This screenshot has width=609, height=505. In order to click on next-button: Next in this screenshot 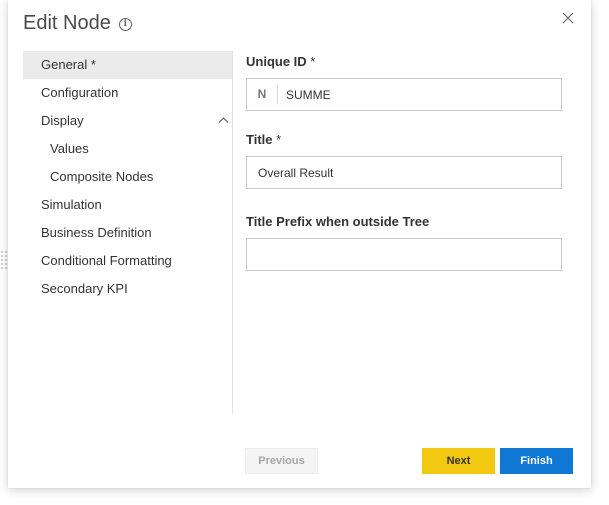, I will do `click(458, 461)`.